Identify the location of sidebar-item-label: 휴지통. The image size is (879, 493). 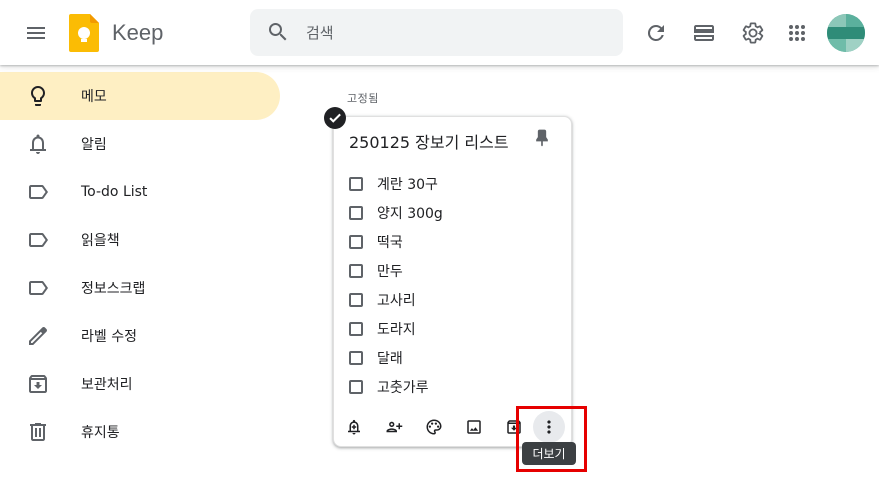
(100, 433).